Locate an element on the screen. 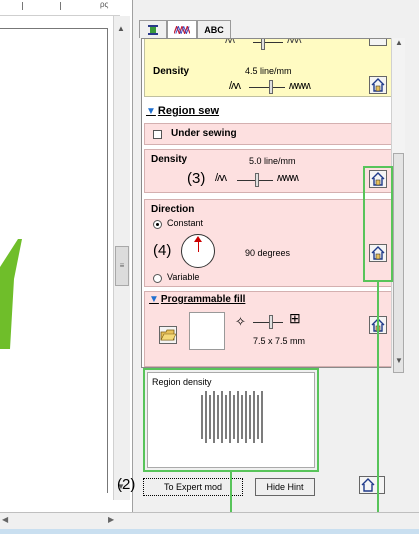 Image resolution: width=419 pixels, height=534 pixels. region-density-value: 5.0 line/mm is located at coordinates (272, 161).